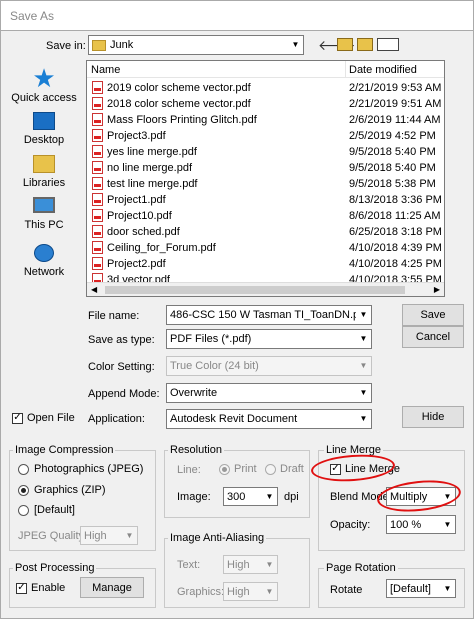  What do you see at coordinates (194, 393) in the screenshot?
I see `append-mode-value: Overwrite` at bounding box center [194, 393].